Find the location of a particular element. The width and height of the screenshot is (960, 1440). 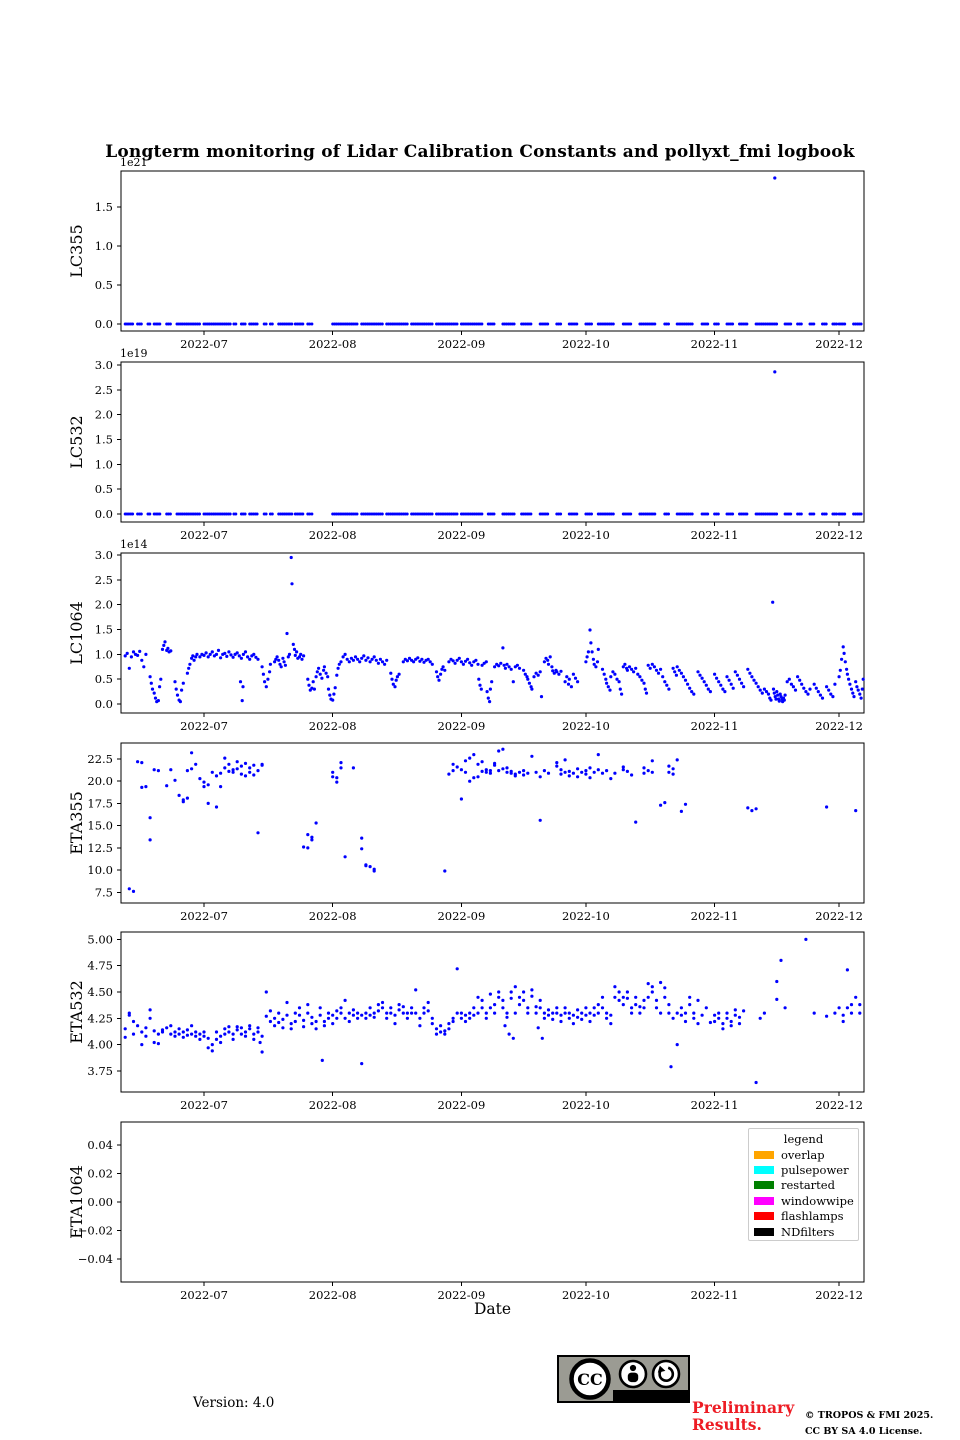

legend-entry-label: pulsepower is located at coordinates (815, 1170).